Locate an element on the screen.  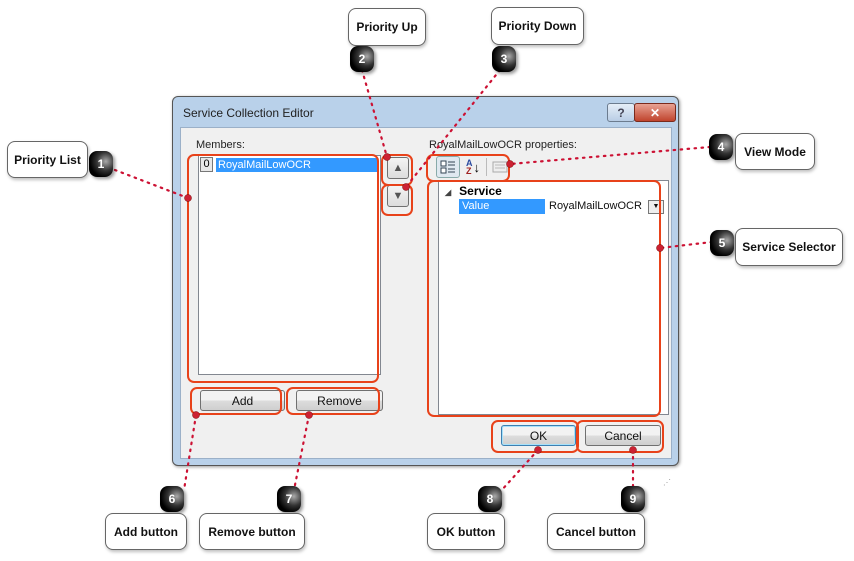
callout-badge-1: 1 is located at coordinates (101, 164).